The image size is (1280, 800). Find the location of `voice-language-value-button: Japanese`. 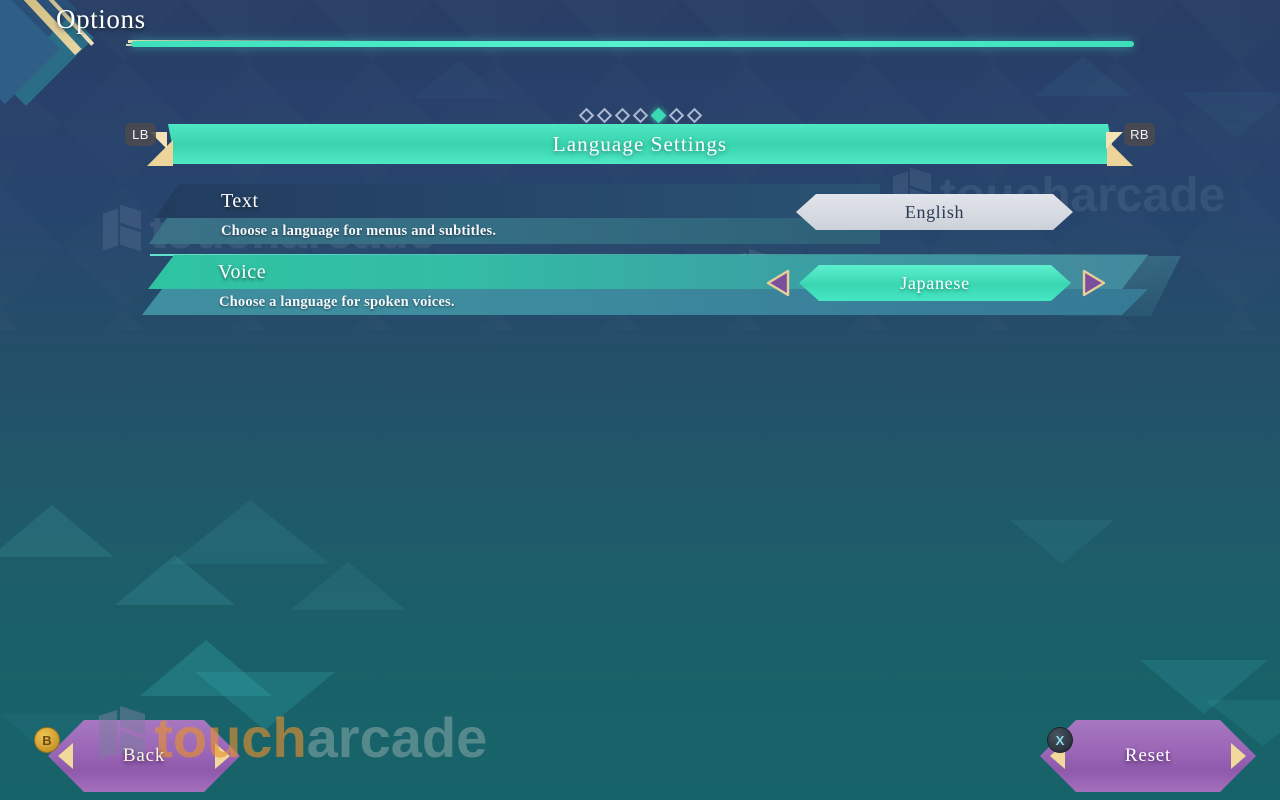

voice-language-value-button: Japanese is located at coordinates (935, 283).